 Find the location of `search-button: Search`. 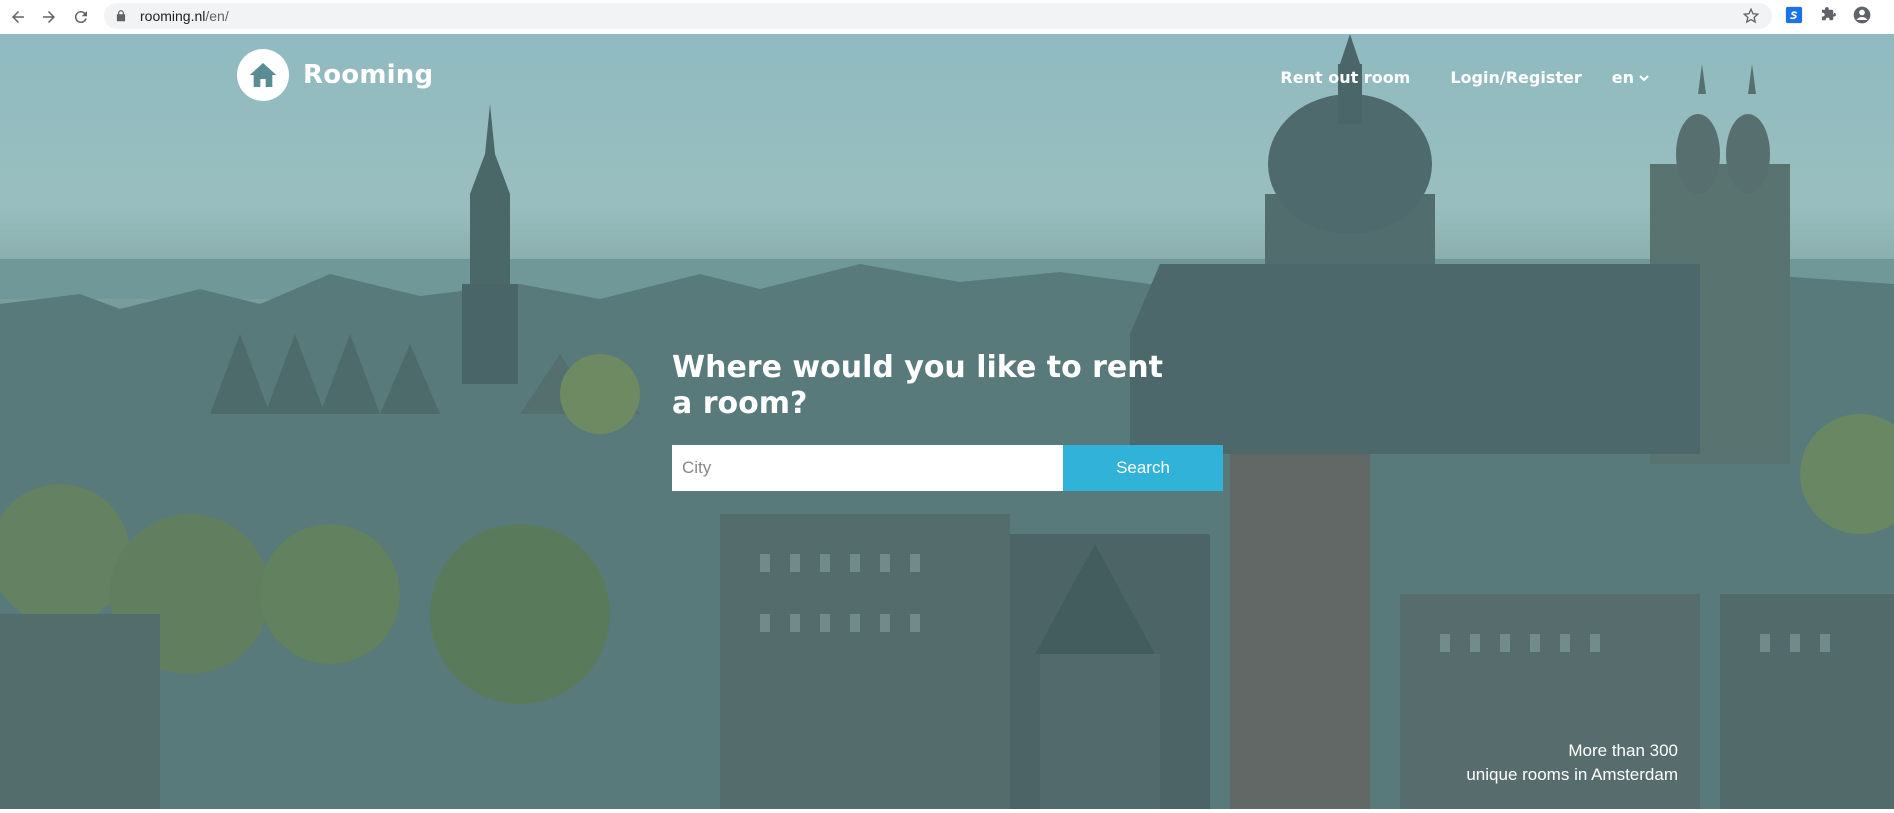

search-button: Search is located at coordinates (1143, 468).